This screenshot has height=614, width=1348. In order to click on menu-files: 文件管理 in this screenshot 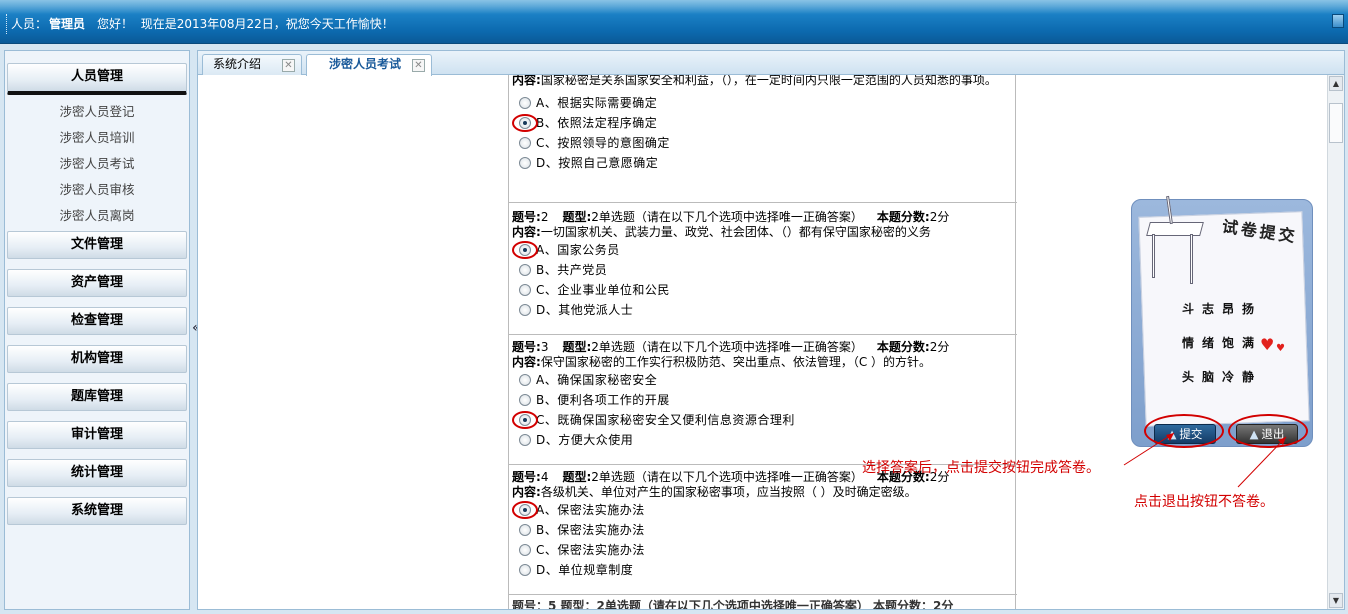, I will do `click(97, 245)`.